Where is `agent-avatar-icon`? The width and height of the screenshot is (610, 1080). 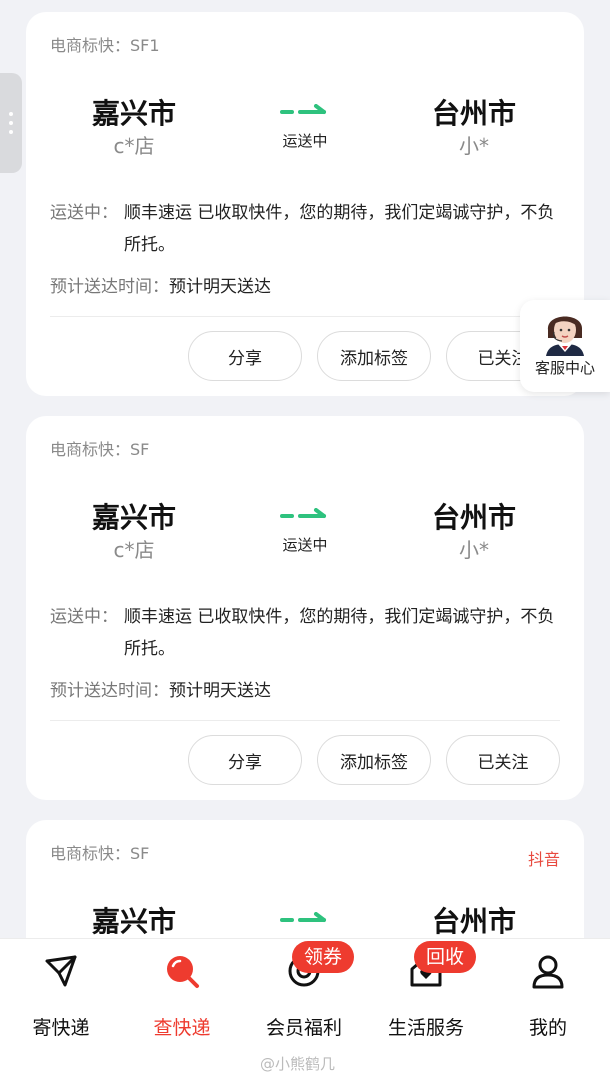
agent-avatar-icon is located at coordinates (565, 336).